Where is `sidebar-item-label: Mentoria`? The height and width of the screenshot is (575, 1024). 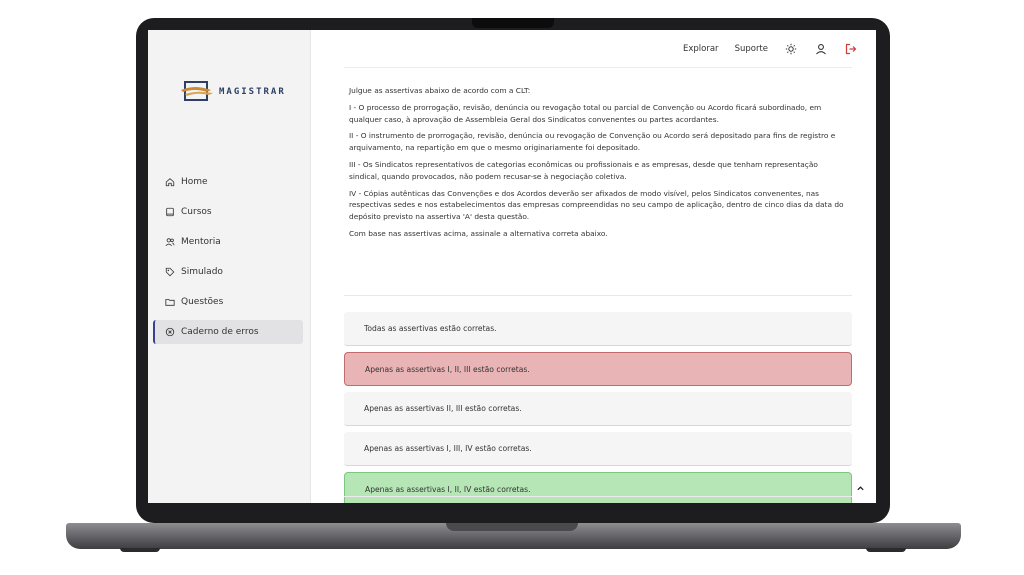 sidebar-item-label: Mentoria is located at coordinates (201, 242).